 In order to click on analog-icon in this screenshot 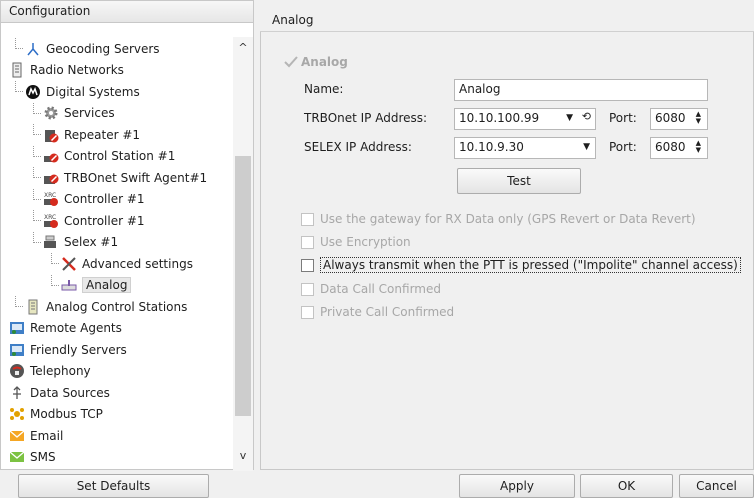, I will do `click(69, 285)`.